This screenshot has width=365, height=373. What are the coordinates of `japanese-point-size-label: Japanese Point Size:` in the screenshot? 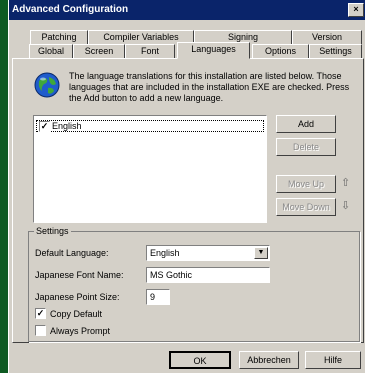 It's located at (77, 297).